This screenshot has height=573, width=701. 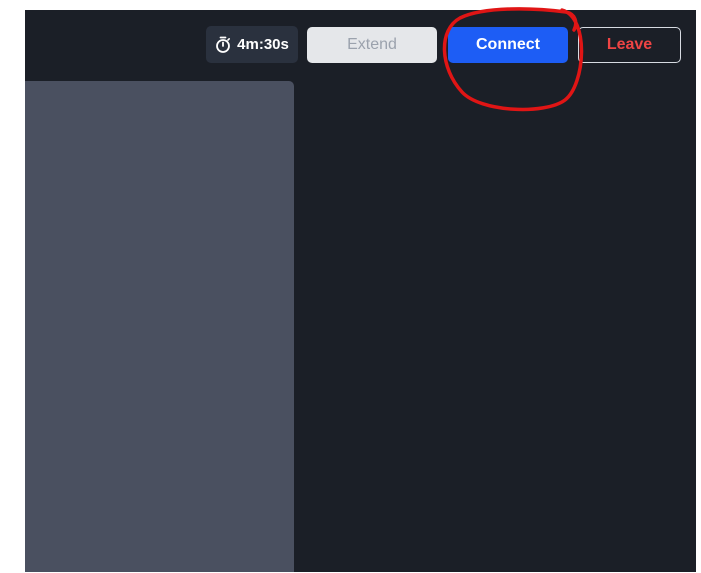 What do you see at coordinates (372, 45) in the screenshot?
I see `extend-button: Extend` at bounding box center [372, 45].